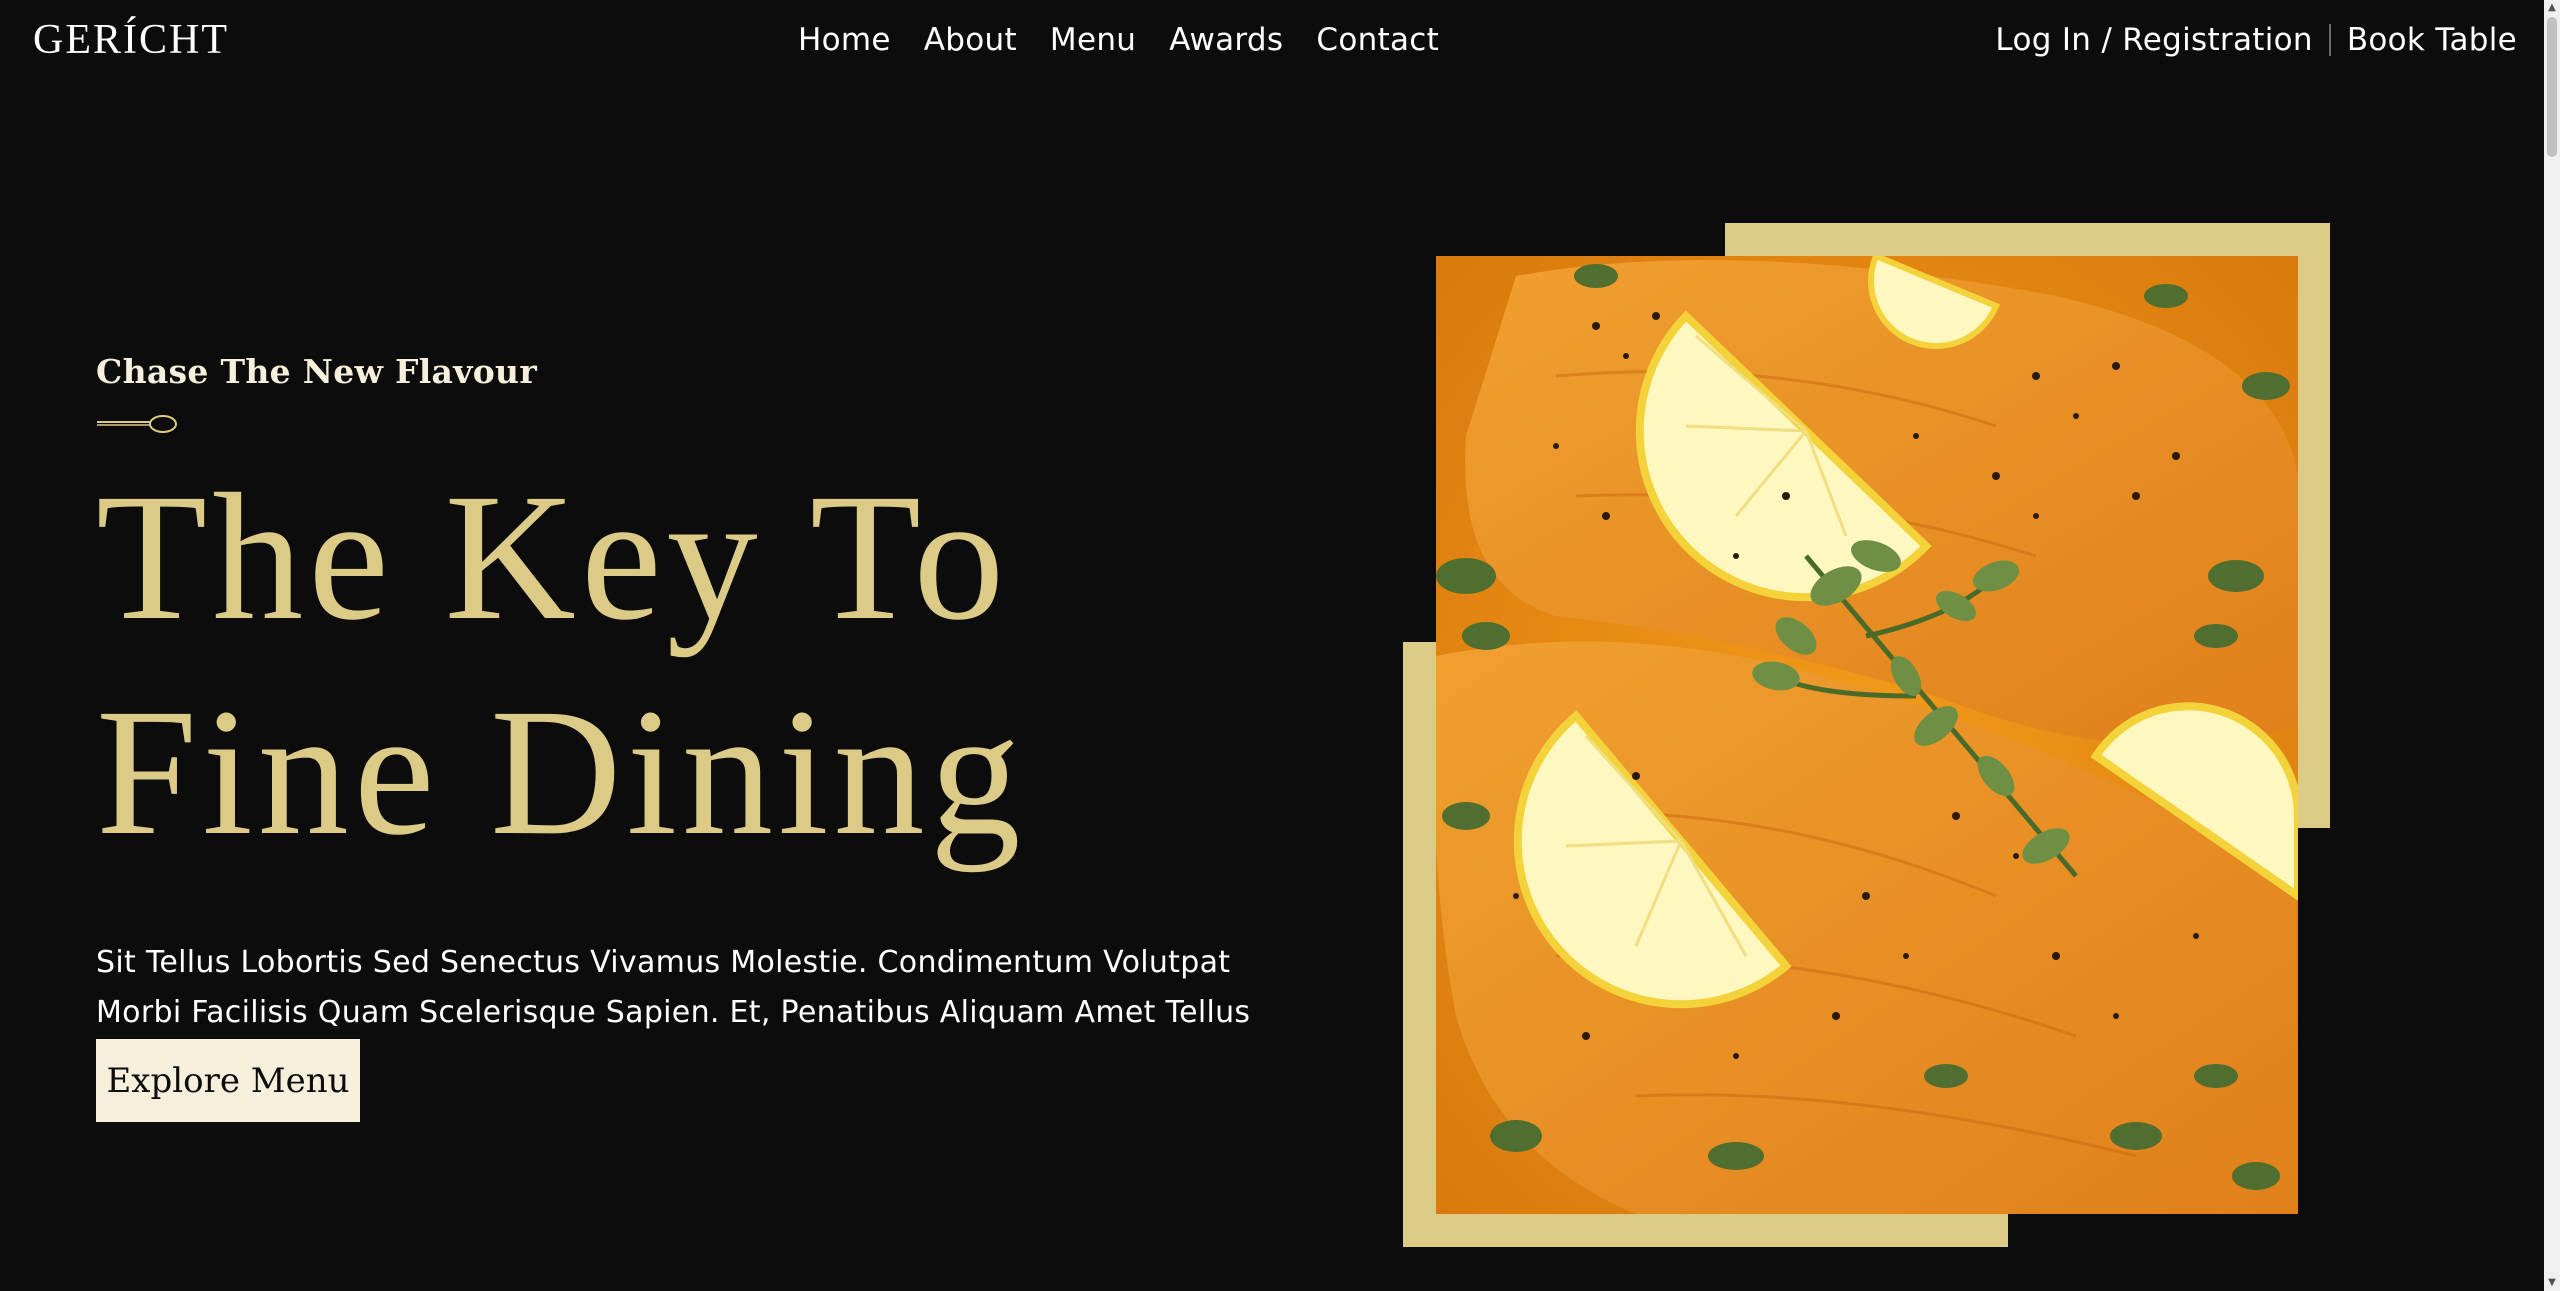 The image size is (2560, 1291). I want to click on nav-actions: Log In / Registration Book Table, so click(2256, 40).